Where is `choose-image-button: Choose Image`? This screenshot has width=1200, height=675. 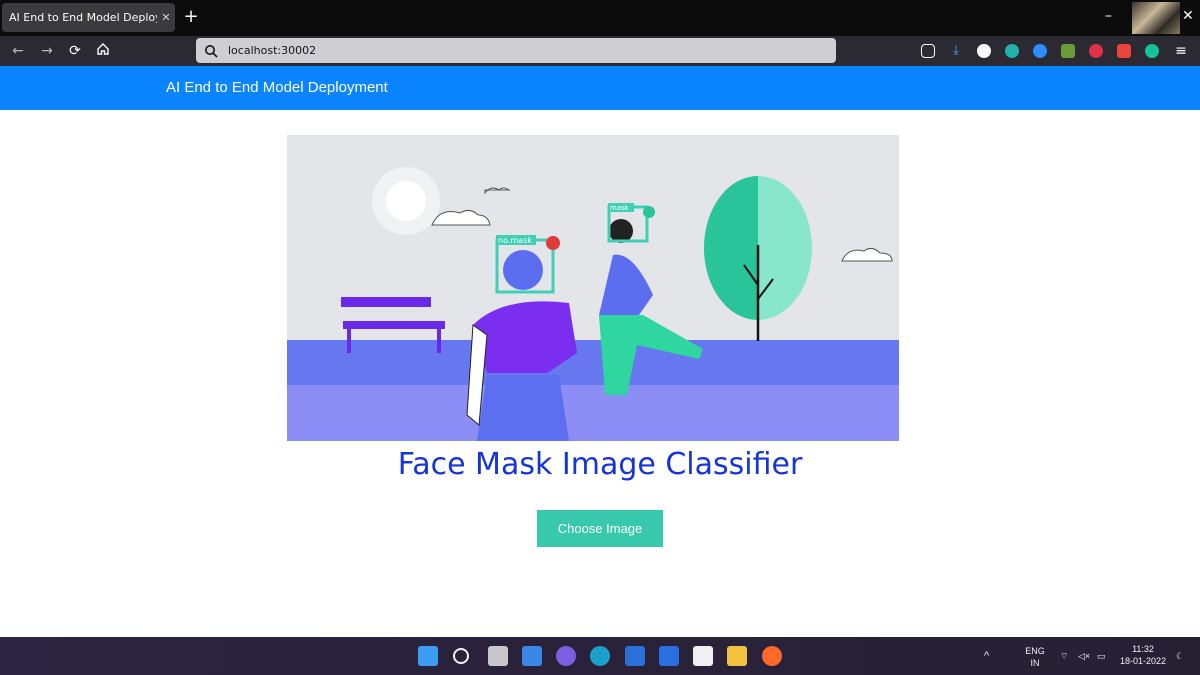 choose-image-button: Choose Image is located at coordinates (600, 528).